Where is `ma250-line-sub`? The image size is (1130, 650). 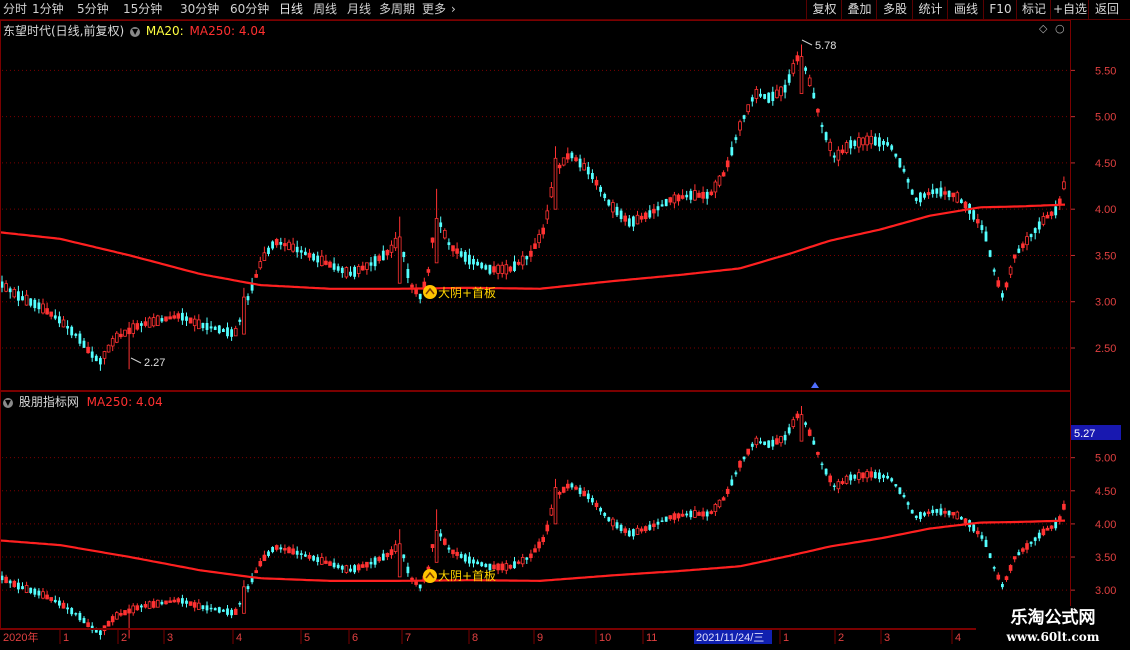
ma250-line-sub is located at coordinates (533, 551).